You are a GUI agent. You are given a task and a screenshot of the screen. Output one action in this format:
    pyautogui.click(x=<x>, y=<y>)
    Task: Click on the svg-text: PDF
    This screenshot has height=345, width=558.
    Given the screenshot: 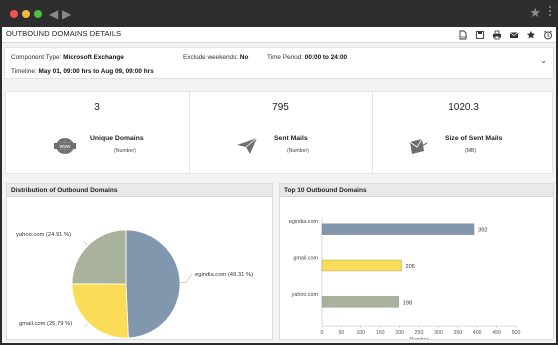 What is the action you would take?
    pyautogui.click(x=464, y=37)
    